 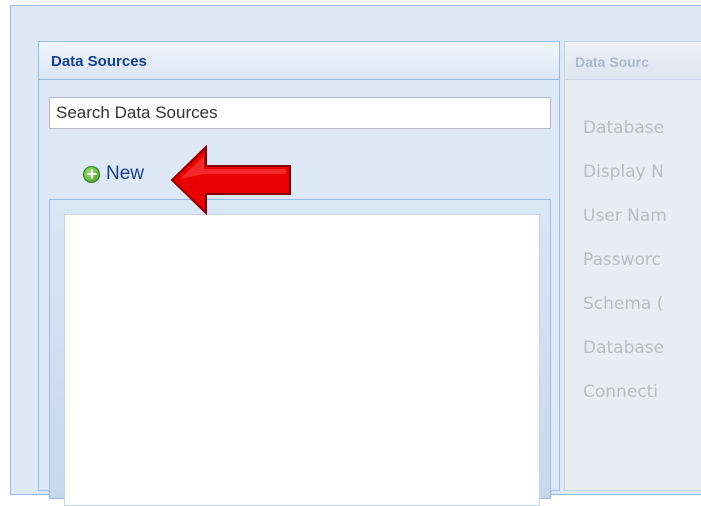 What do you see at coordinates (300, 113) in the screenshot?
I see `search-data-sources-input` at bounding box center [300, 113].